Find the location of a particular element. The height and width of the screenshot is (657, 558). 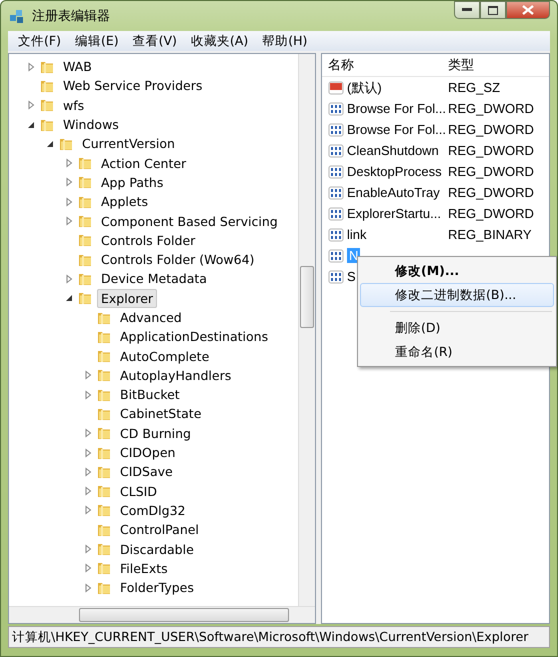

tree-item: CIDOpen is located at coordinates (148, 452).